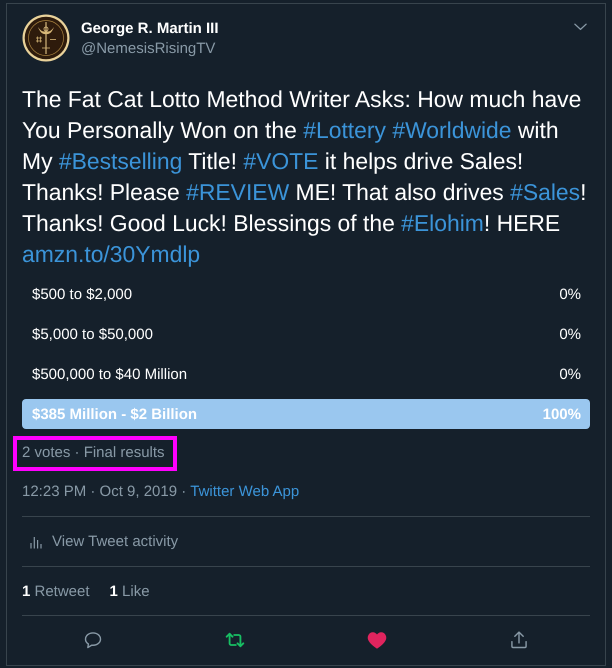  Describe the element at coordinates (245, 492) in the screenshot. I see `source-link: Twitter Web App` at that location.